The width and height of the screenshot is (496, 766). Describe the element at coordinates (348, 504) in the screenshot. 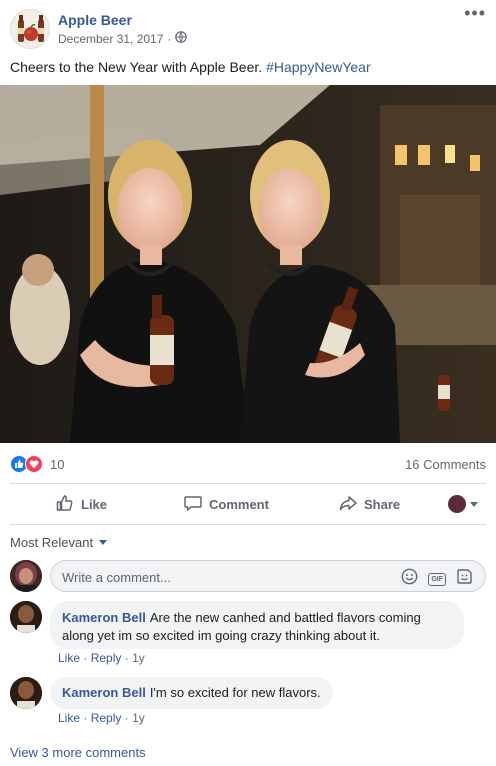

I see `share-icon` at that location.